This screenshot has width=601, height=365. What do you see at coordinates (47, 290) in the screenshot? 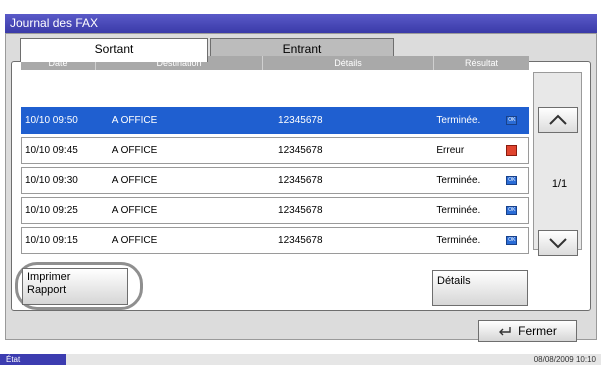
I see `print-report-label-line2: Rapport` at bounding box center [47, 290].